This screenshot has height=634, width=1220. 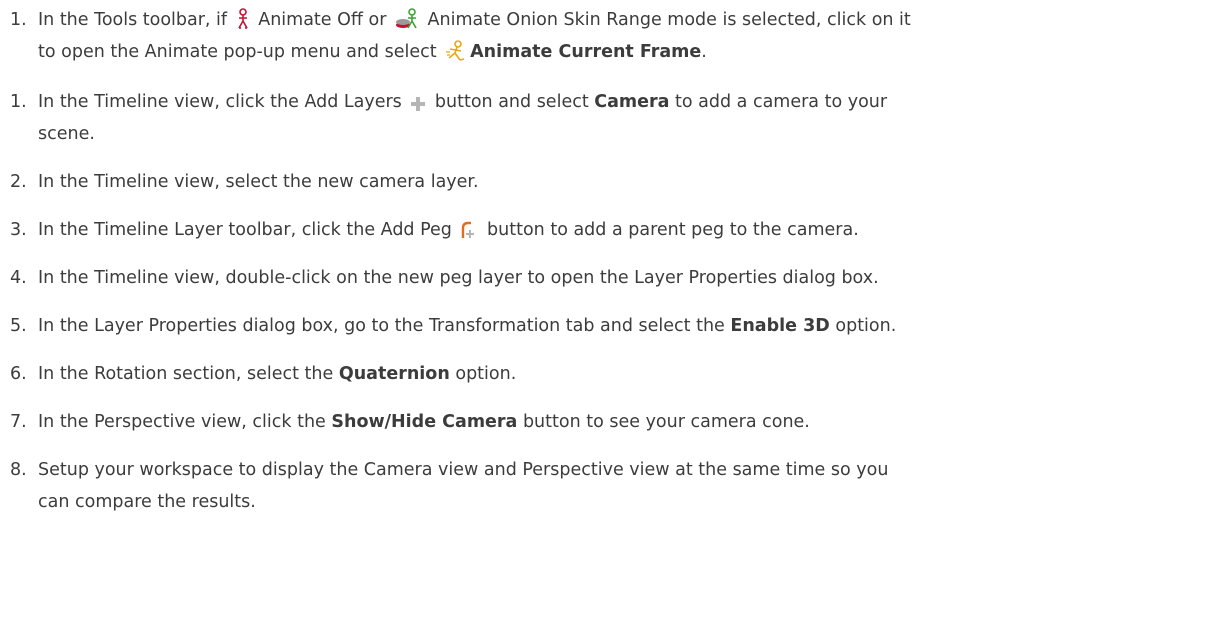 I want to click on step-number: 6., so click(x=18, y=374).